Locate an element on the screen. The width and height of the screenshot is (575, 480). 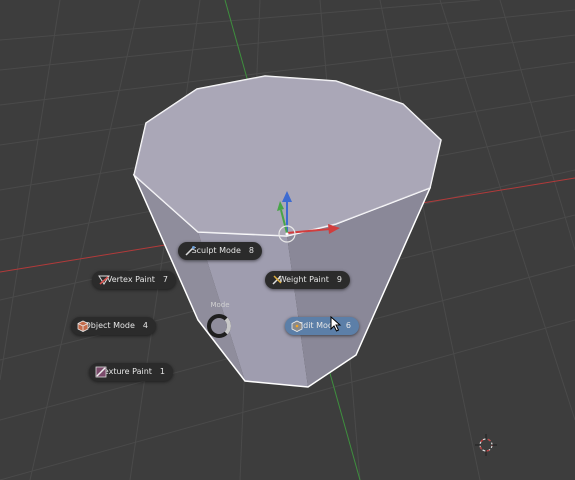
pie-item-shortcut: 4 is located at coordinates (145, 325).